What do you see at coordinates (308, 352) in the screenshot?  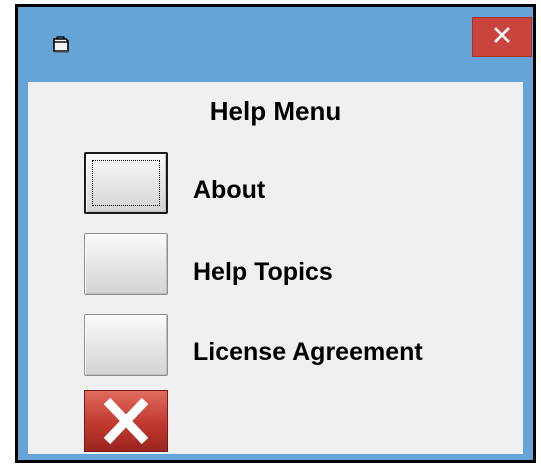 I see `license-agreement-label: License Agreement` at bounding box center [308, 352].